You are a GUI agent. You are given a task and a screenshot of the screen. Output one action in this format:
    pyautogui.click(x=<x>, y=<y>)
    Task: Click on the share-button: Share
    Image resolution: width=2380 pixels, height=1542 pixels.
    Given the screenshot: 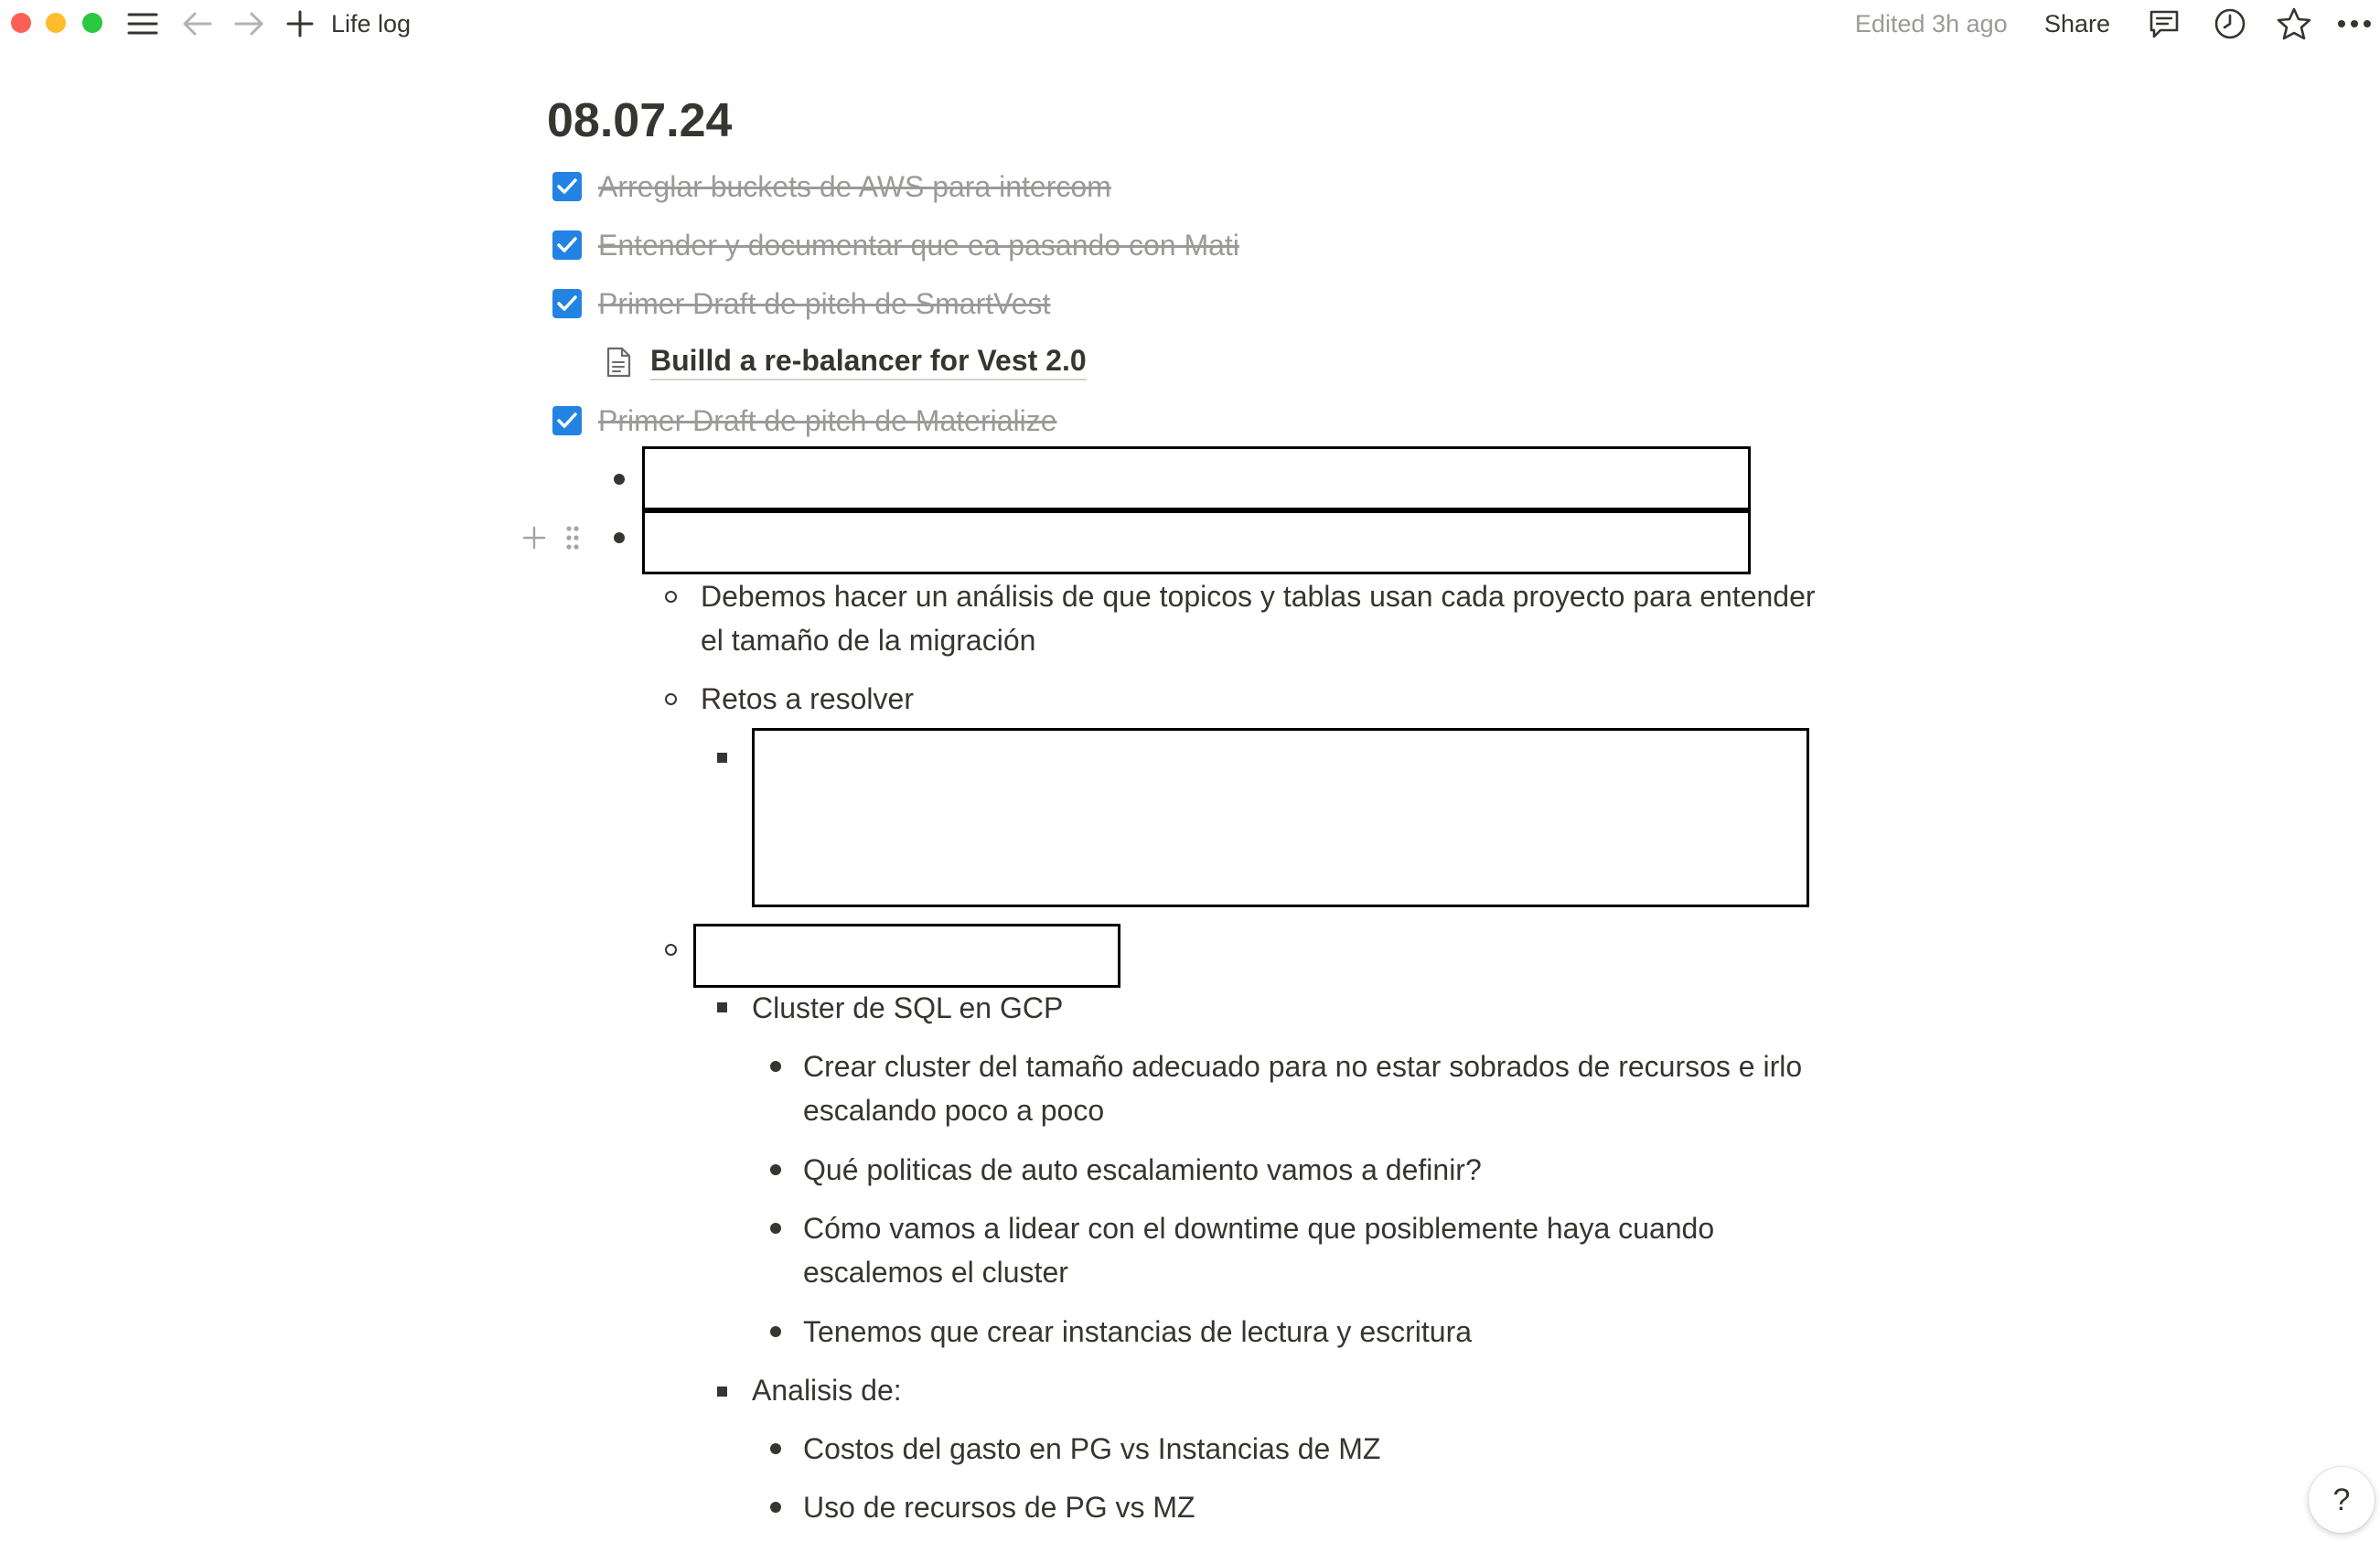 What is the action you would take?
    pyautogui.click(x=2077, y=23)
    